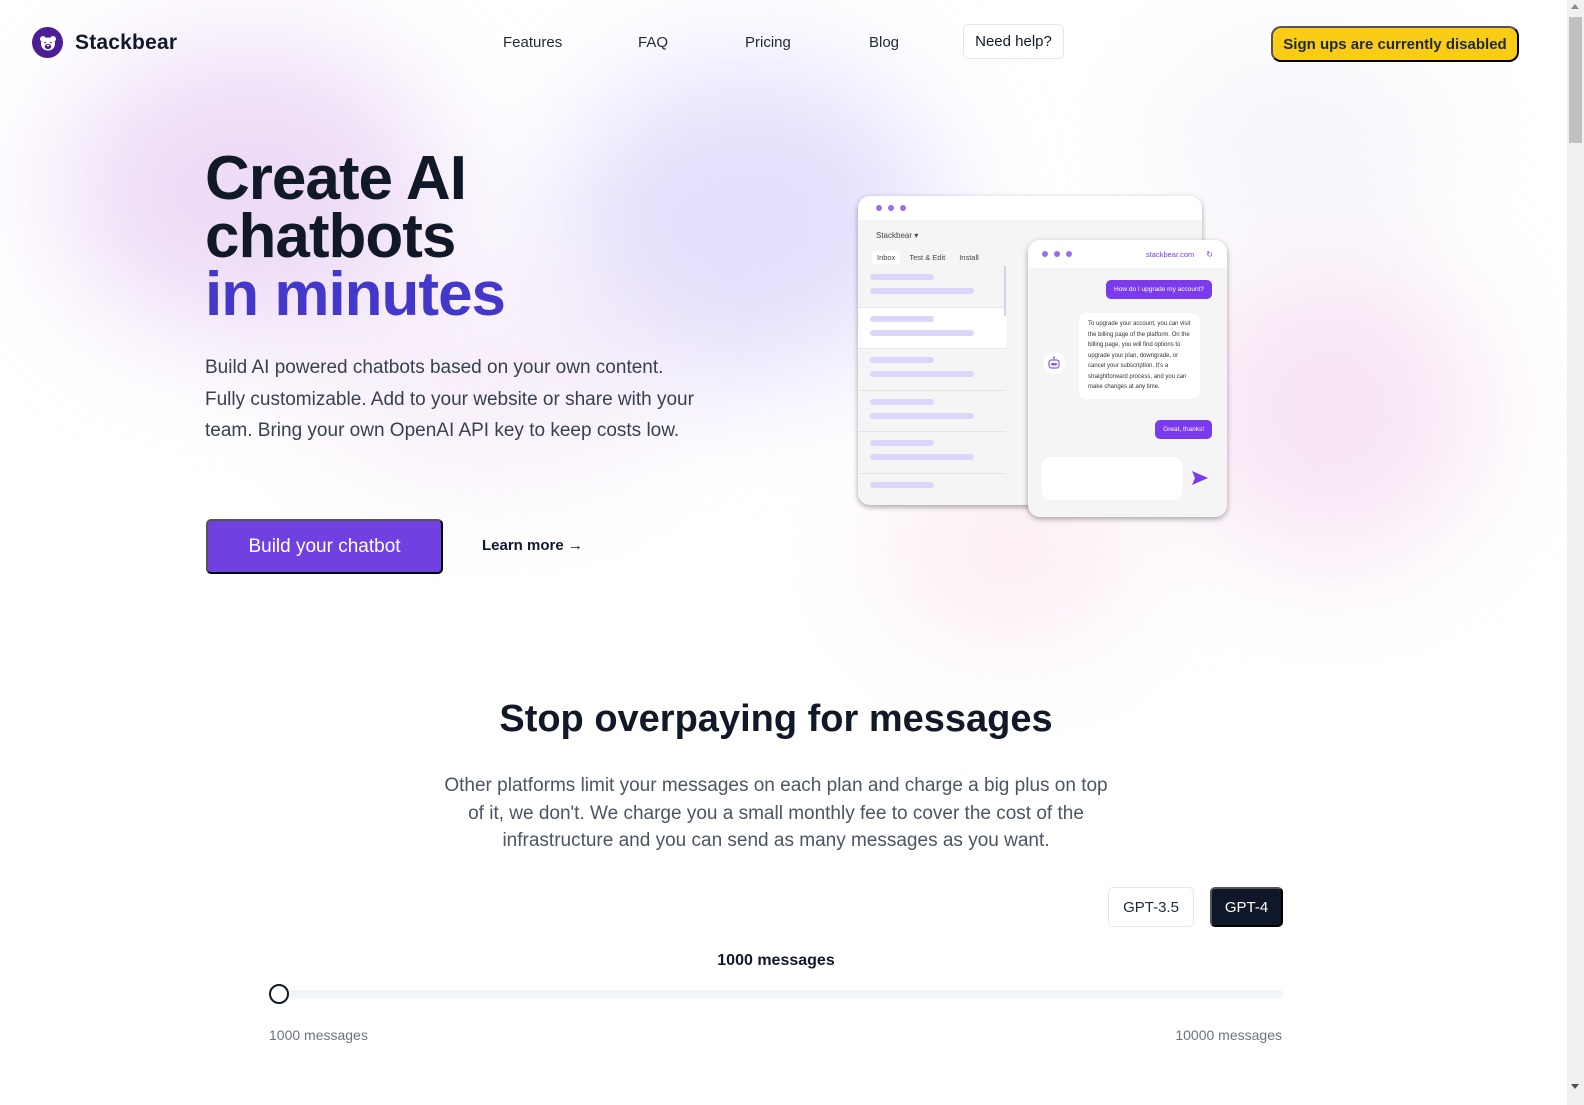 This screenshot has width=1584, height=1105. Describe the element at coordinates (1112, 478) in the screenshot. I see `chat-input-mockup` at that location.